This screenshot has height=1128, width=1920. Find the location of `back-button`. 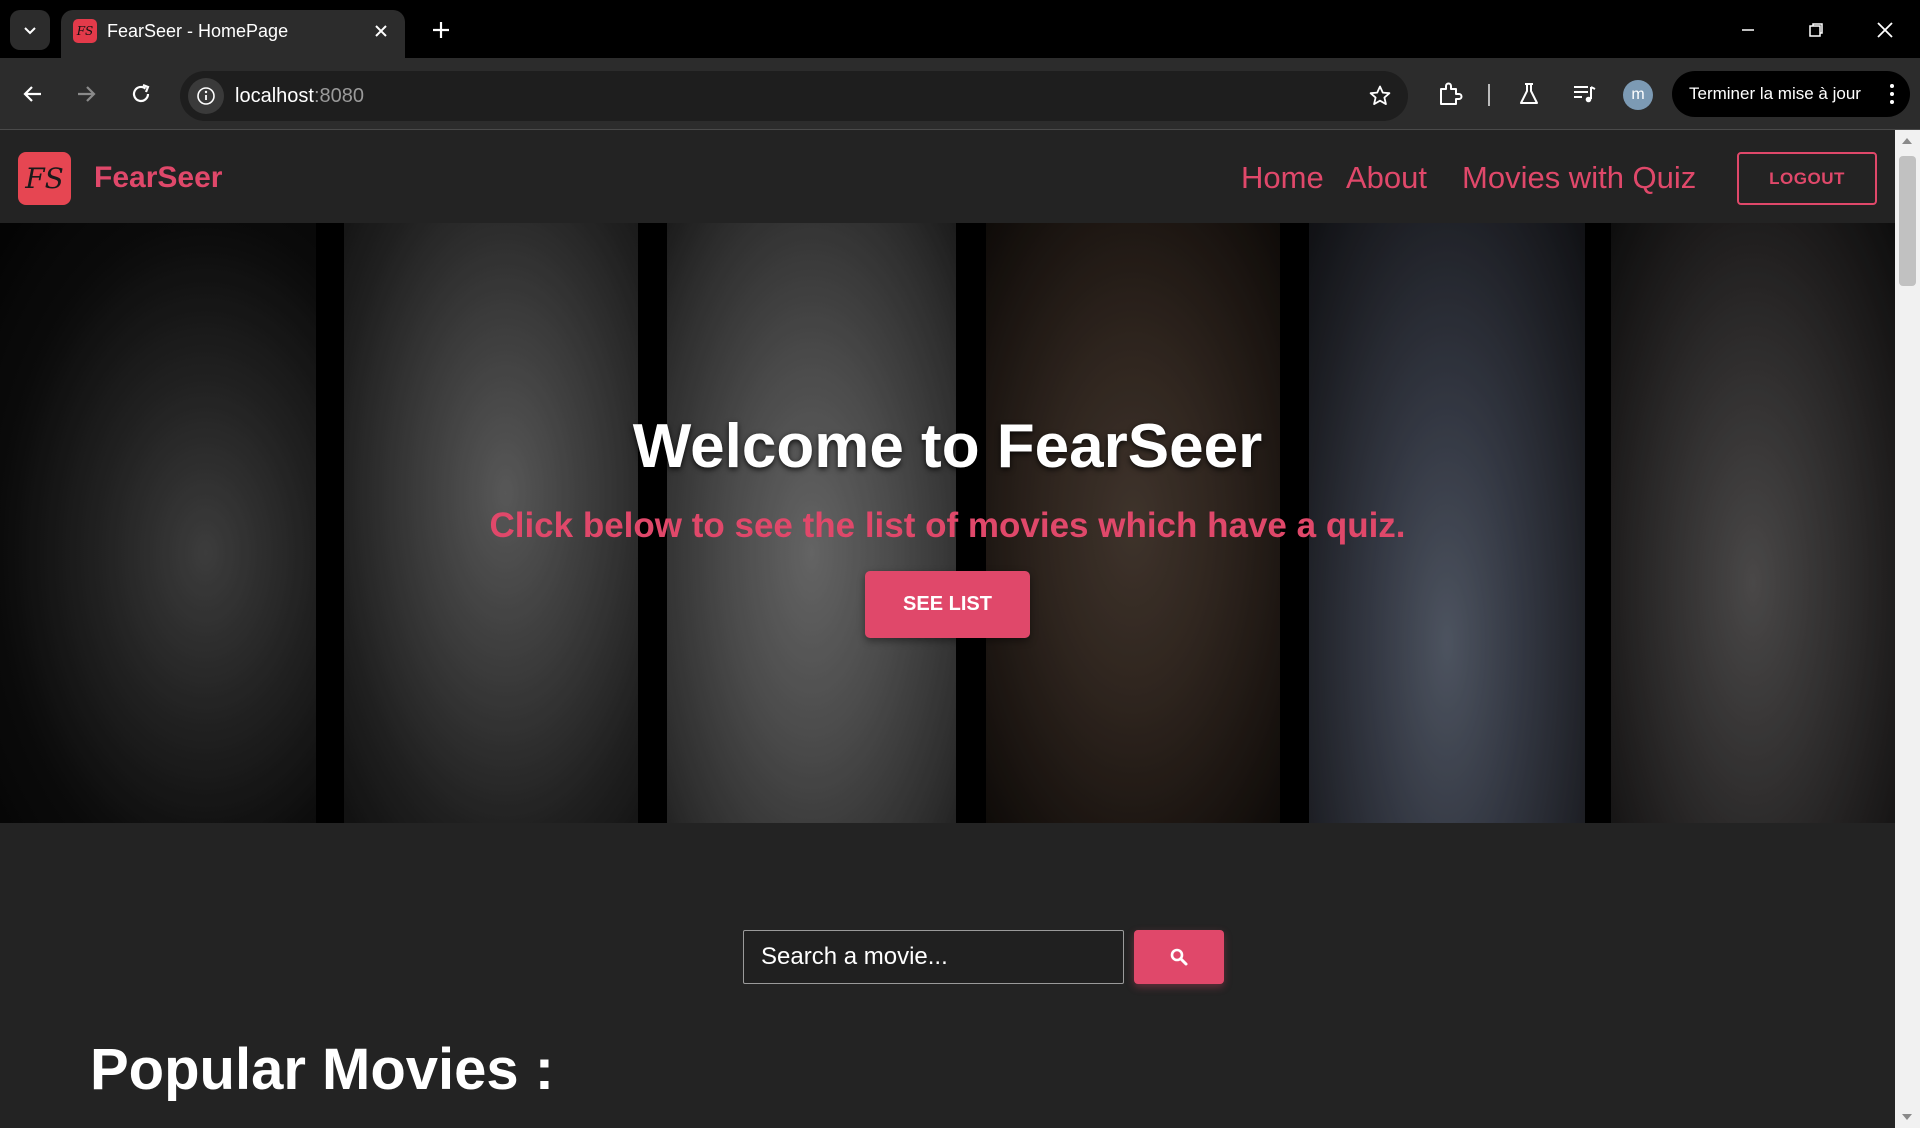

back-button is located at coordinates (33, 94).